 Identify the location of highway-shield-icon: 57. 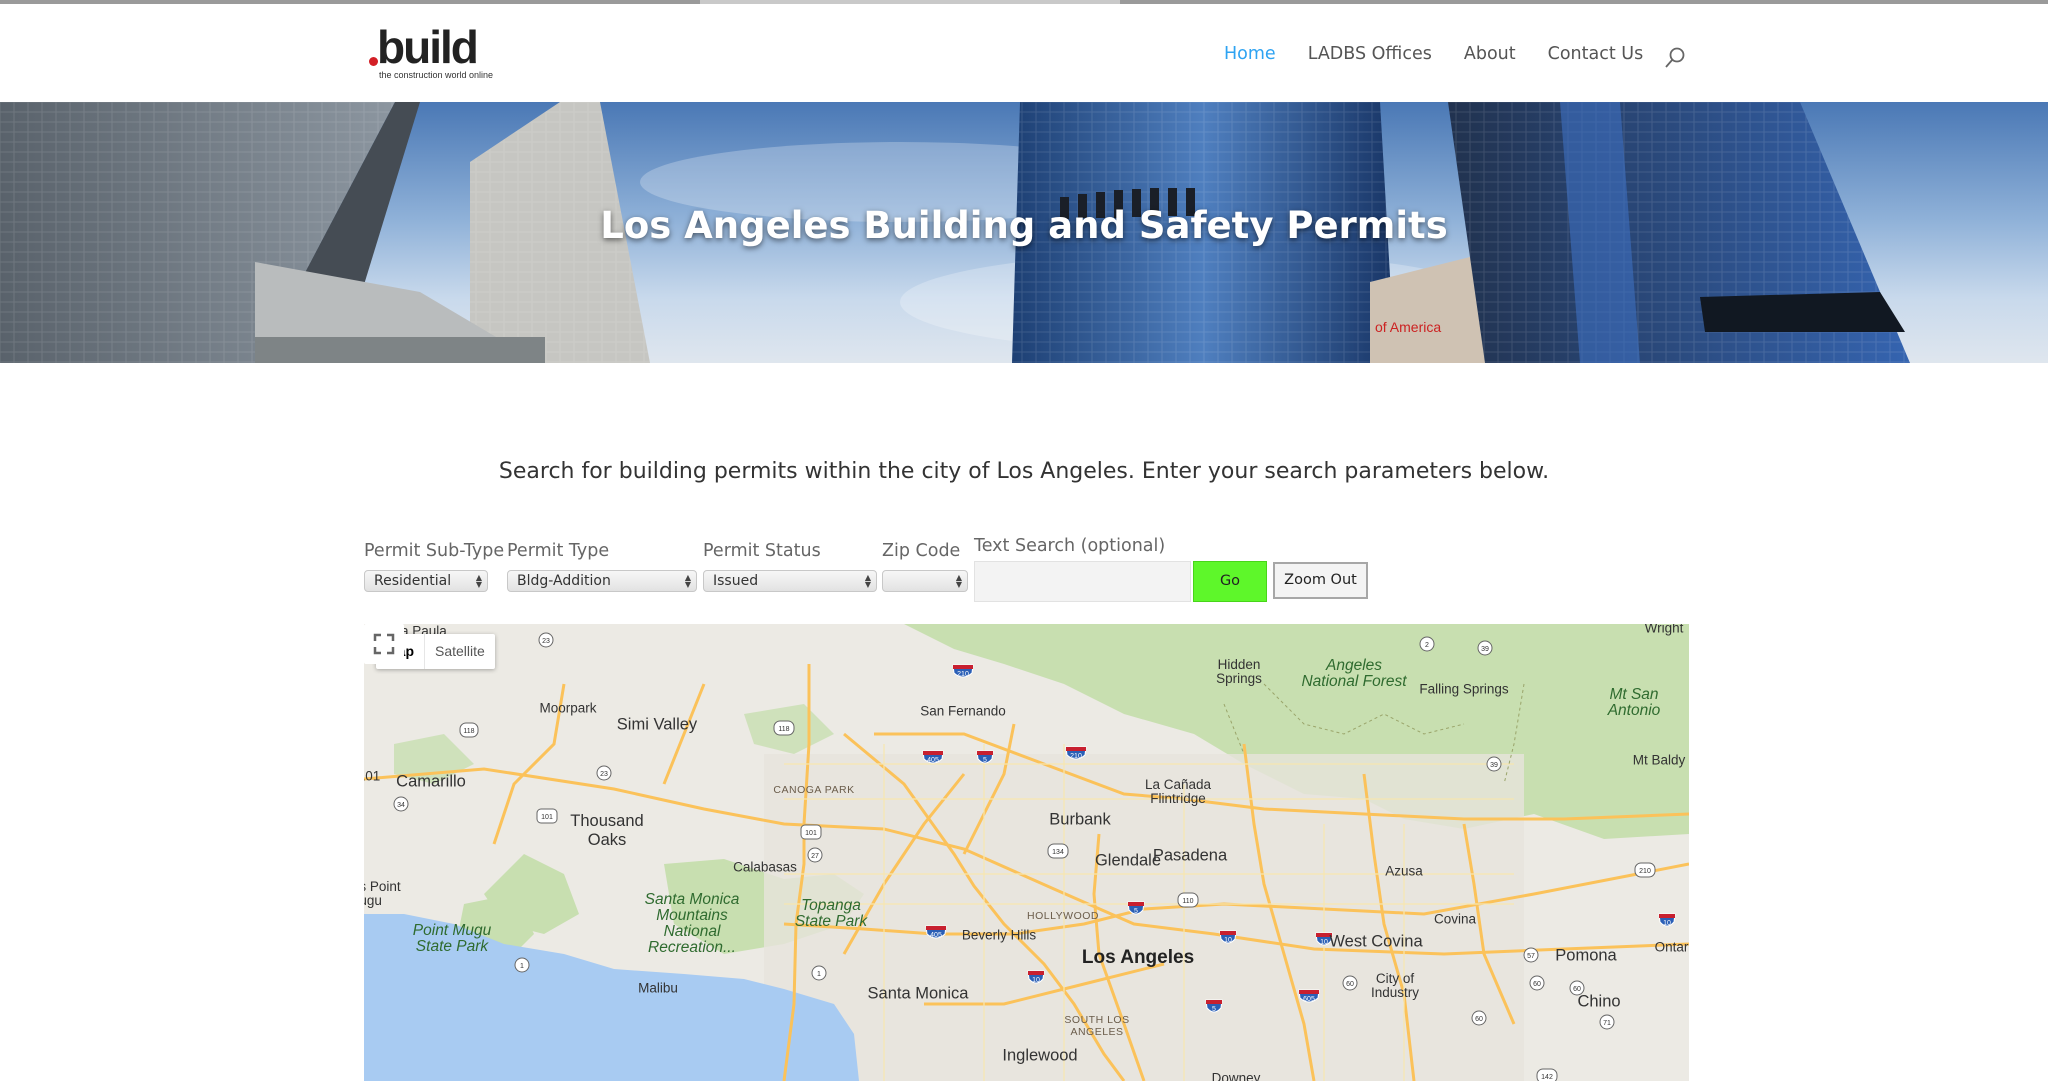
(1531, 955).